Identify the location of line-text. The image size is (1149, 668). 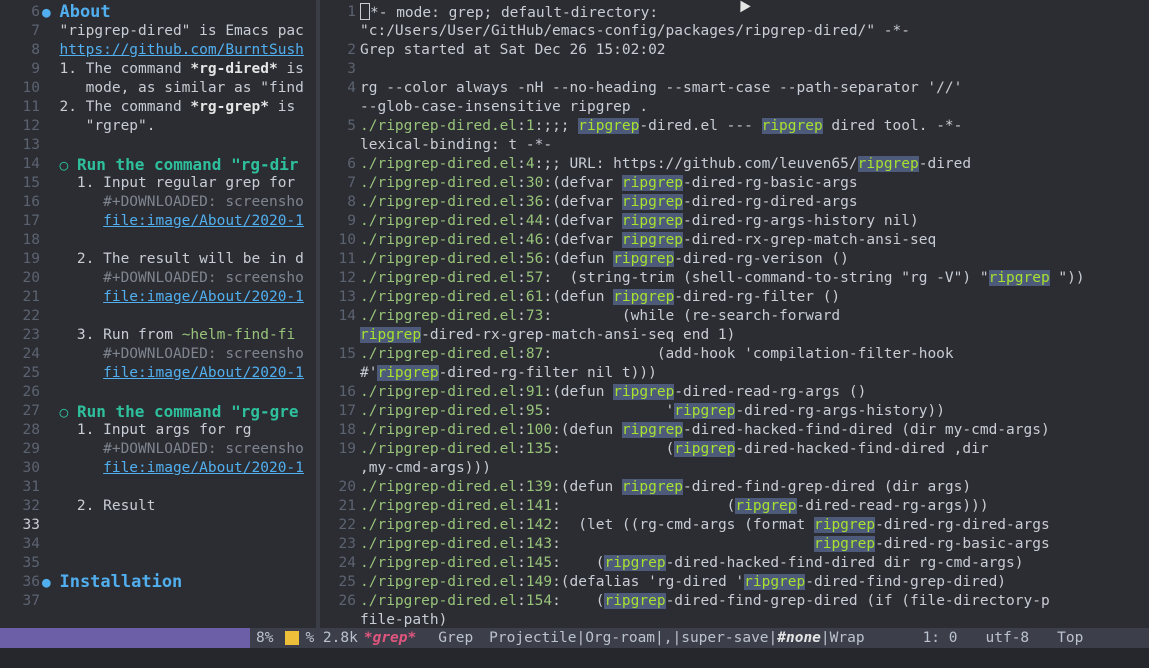
(179, 240).